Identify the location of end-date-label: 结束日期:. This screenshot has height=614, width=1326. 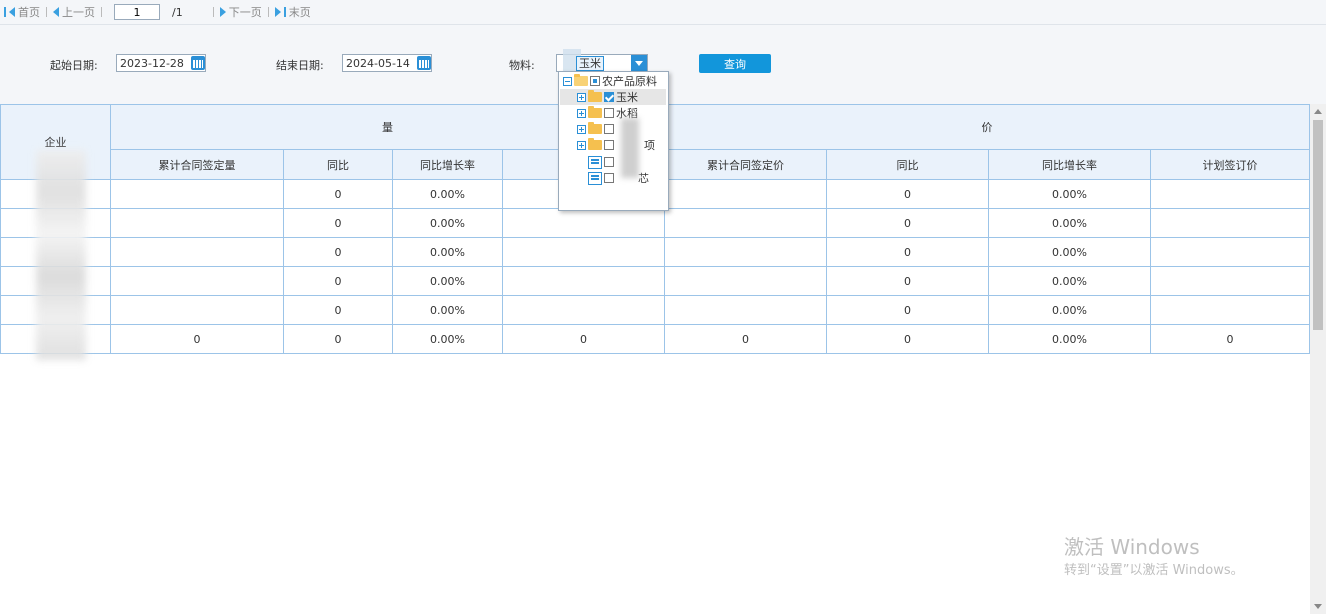
(300, 65).